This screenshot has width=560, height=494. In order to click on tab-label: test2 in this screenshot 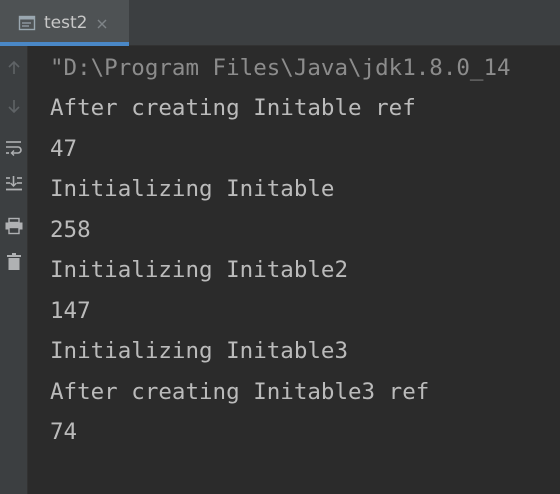, I will do `click(66, 23)`.